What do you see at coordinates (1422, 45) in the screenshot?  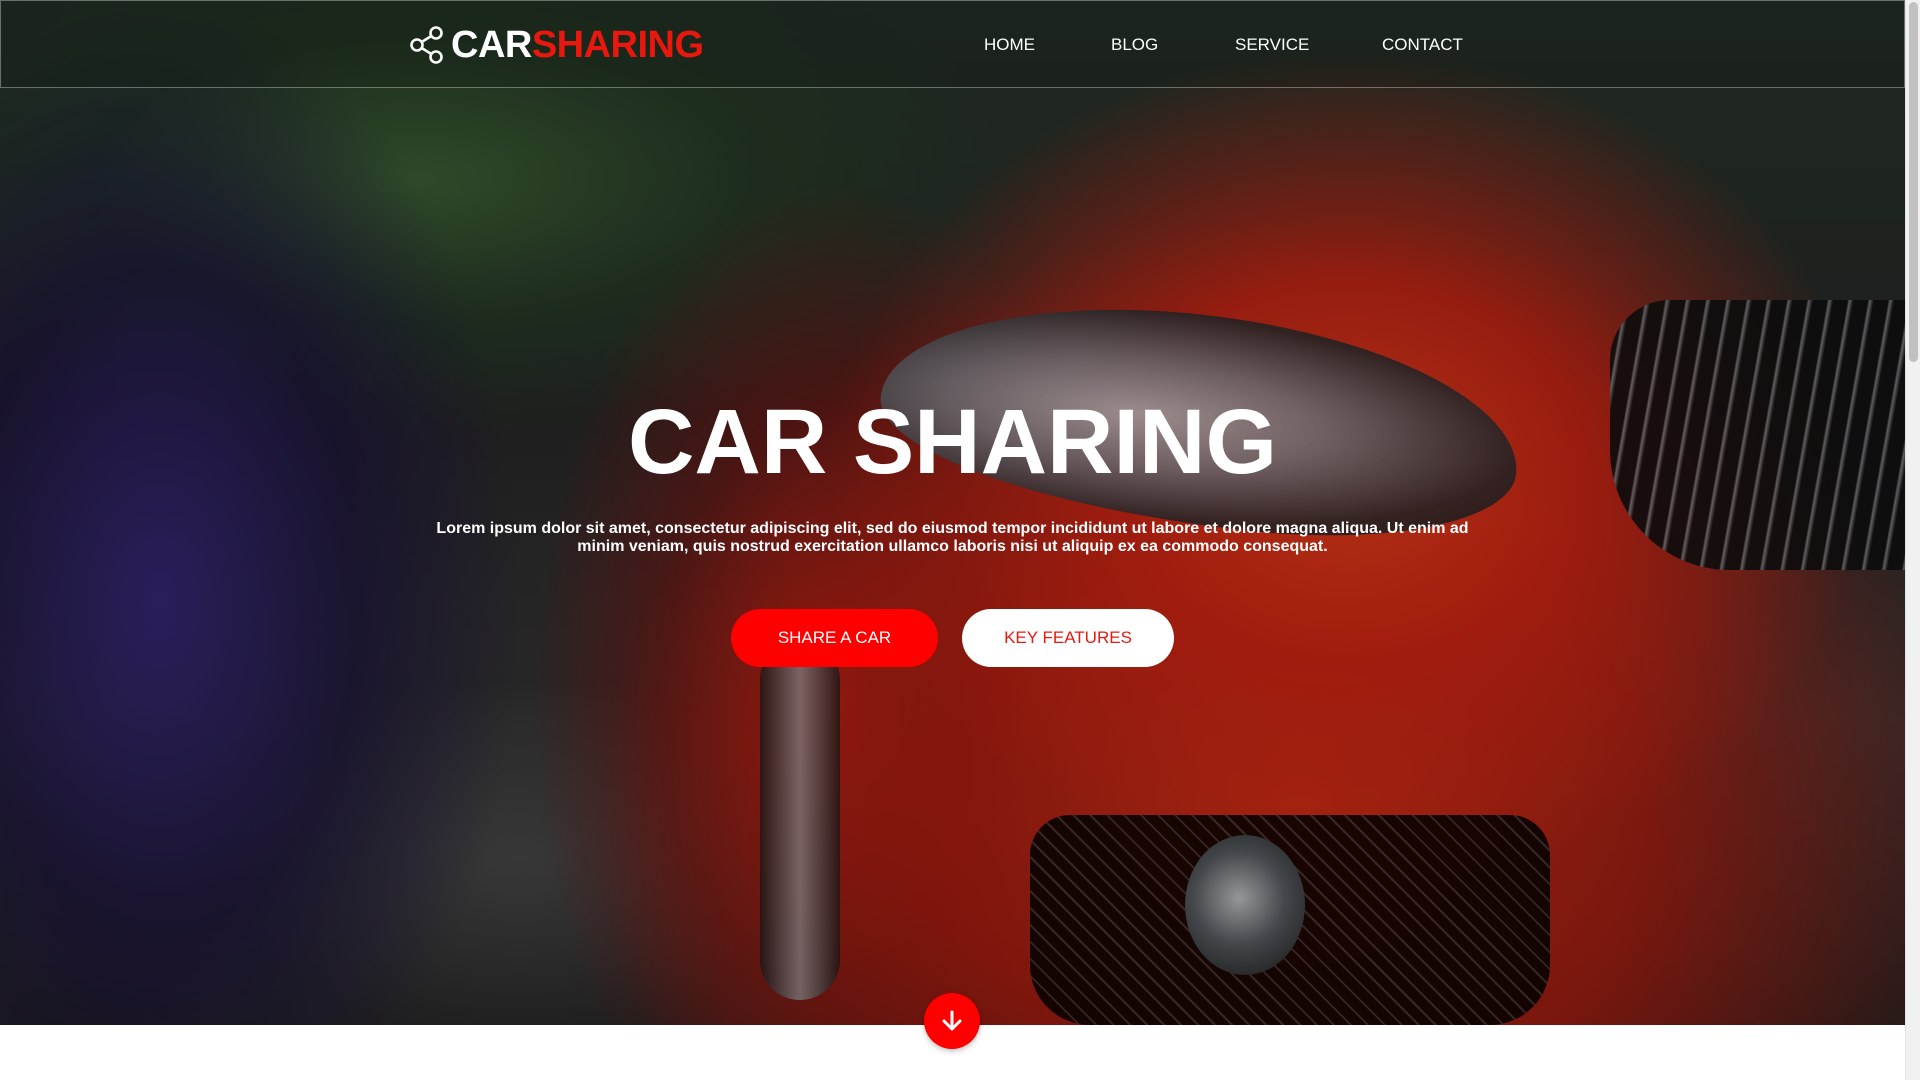 I see `nav-item-contact: CONTACT` at bounding box center [1422, 45].